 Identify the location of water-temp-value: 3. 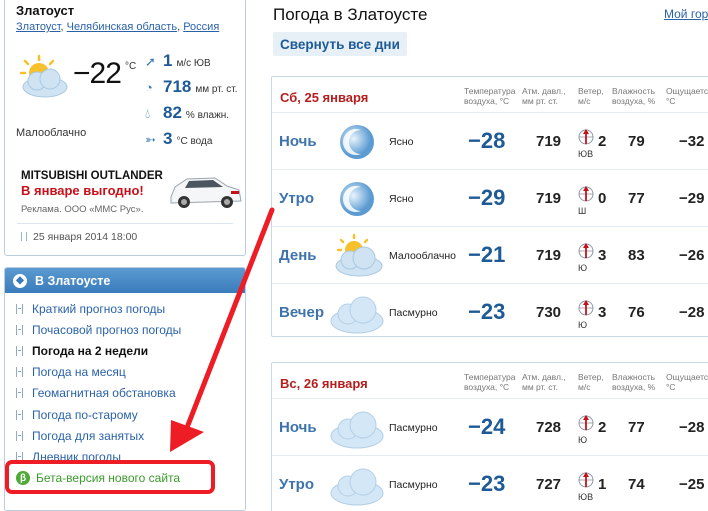
(168, 138).